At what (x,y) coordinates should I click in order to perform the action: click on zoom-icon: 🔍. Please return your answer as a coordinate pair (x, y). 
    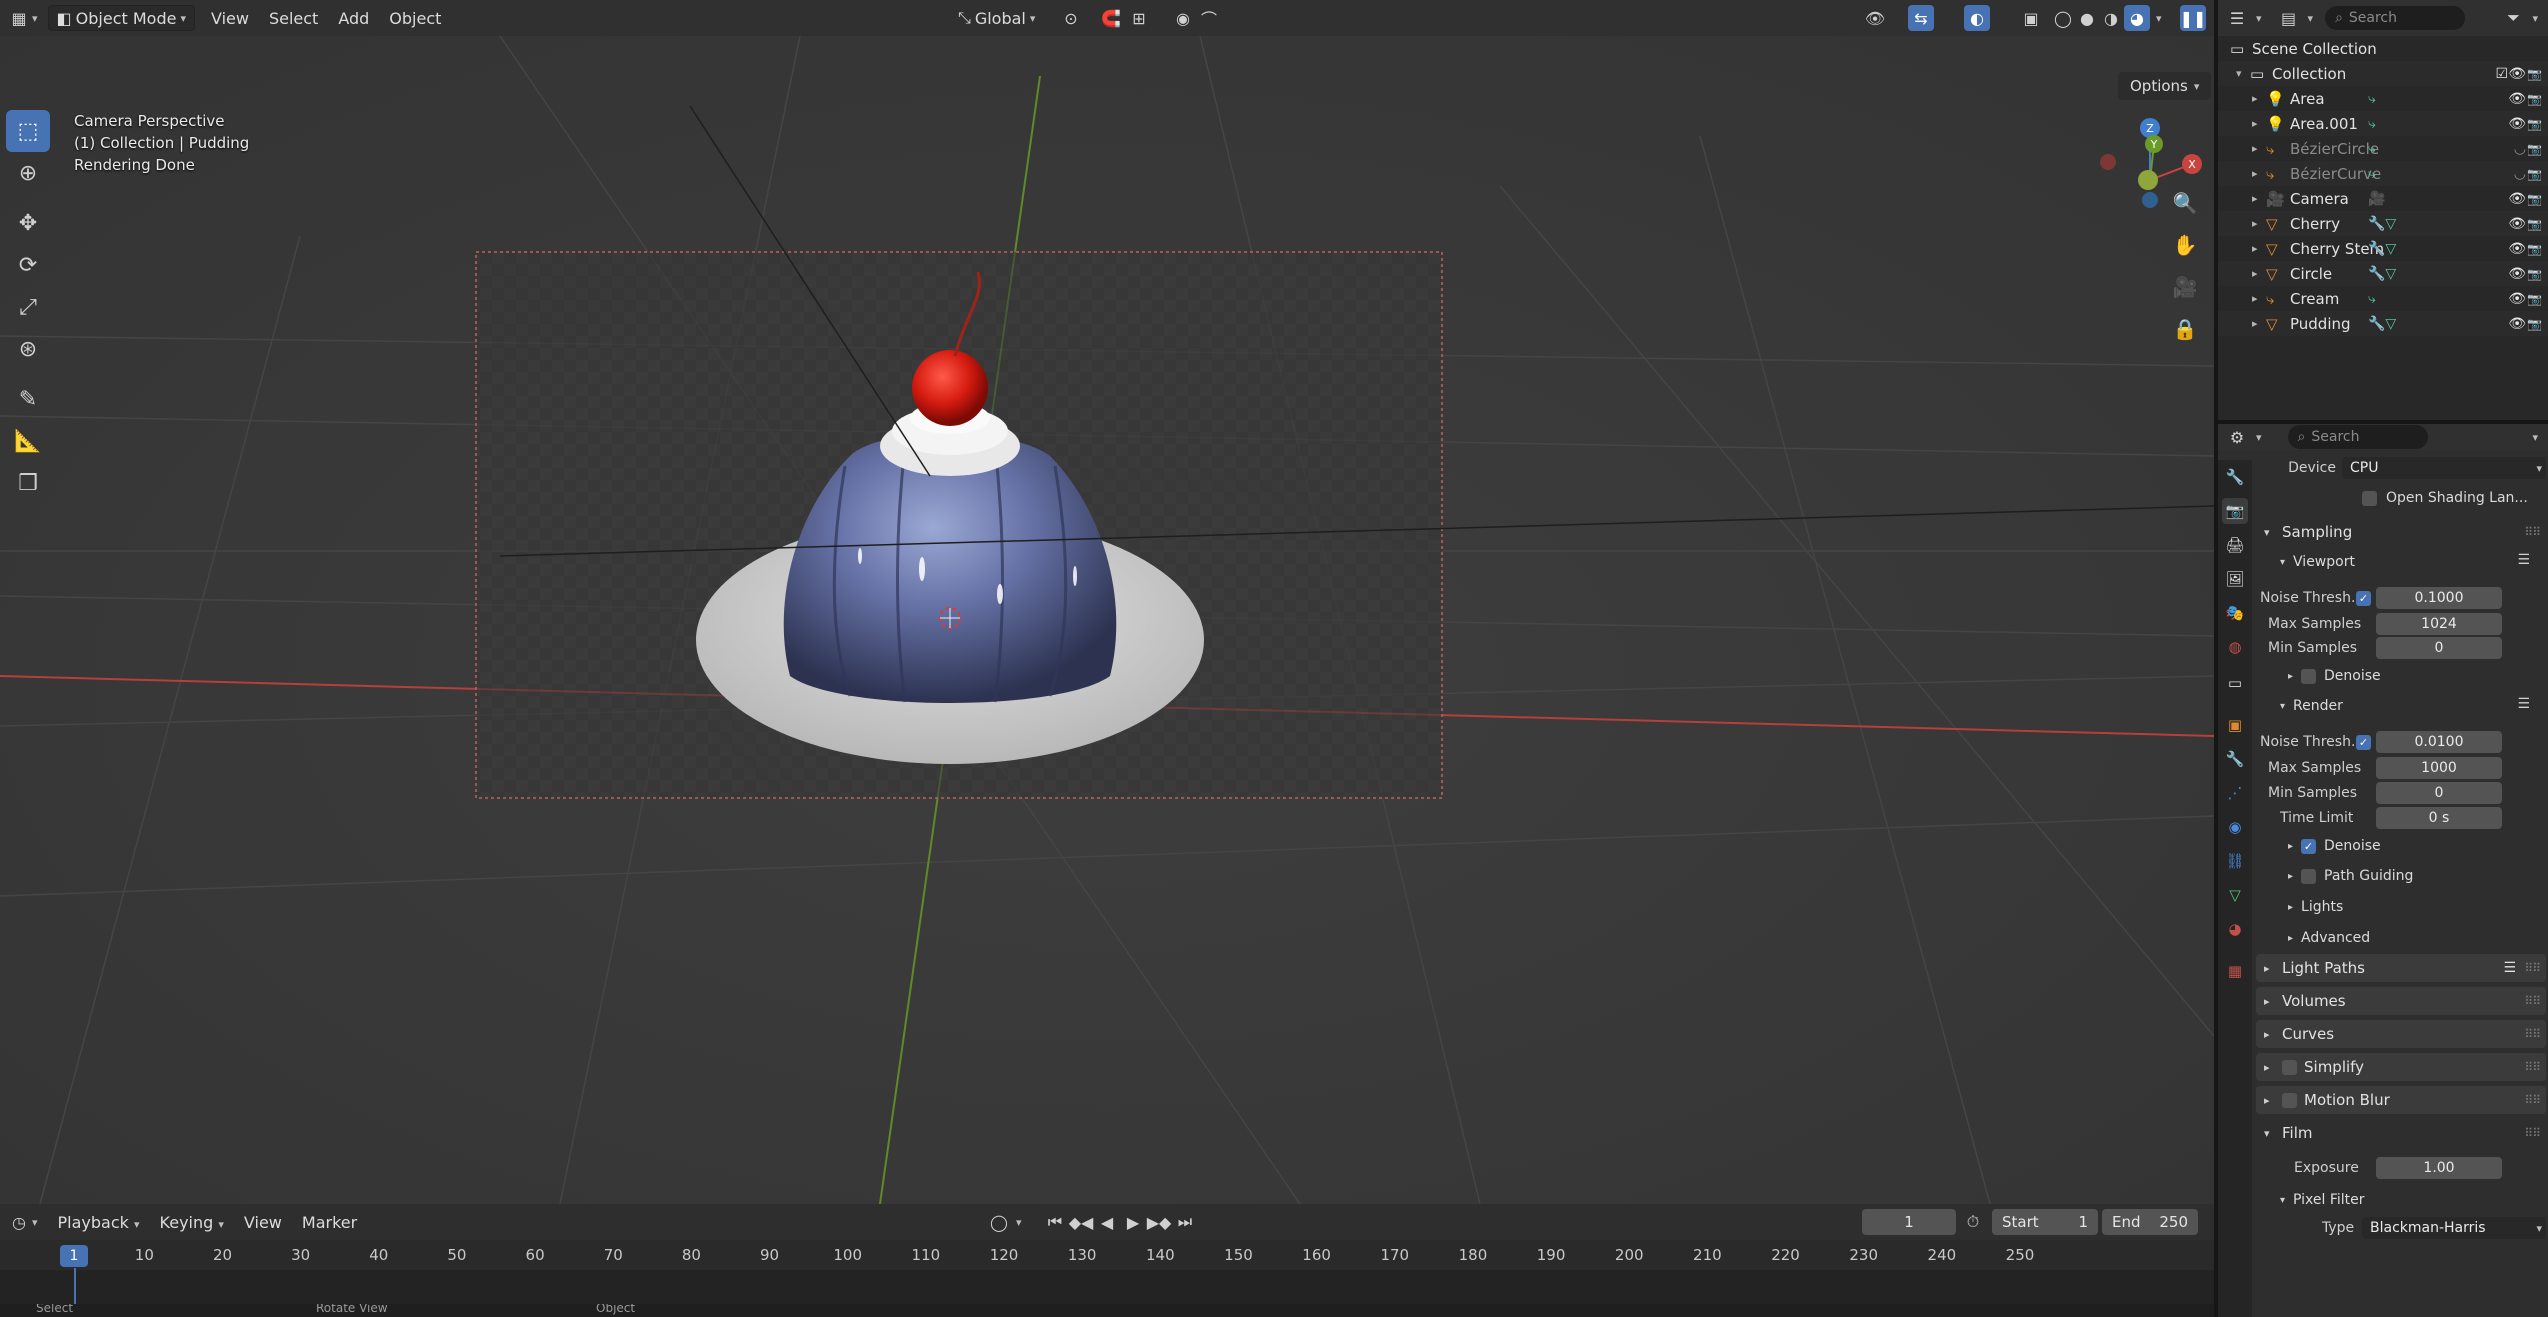
    Looking at the image, I should click on (2185, 203).